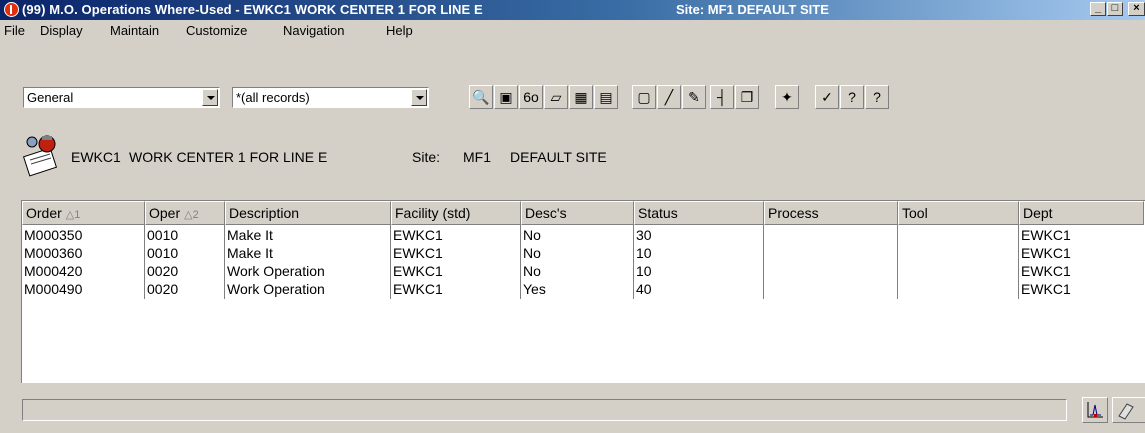 This screenshot has width=1145, height=433. I want to click on column-header-oper: Oper △2, so click(185, 213).